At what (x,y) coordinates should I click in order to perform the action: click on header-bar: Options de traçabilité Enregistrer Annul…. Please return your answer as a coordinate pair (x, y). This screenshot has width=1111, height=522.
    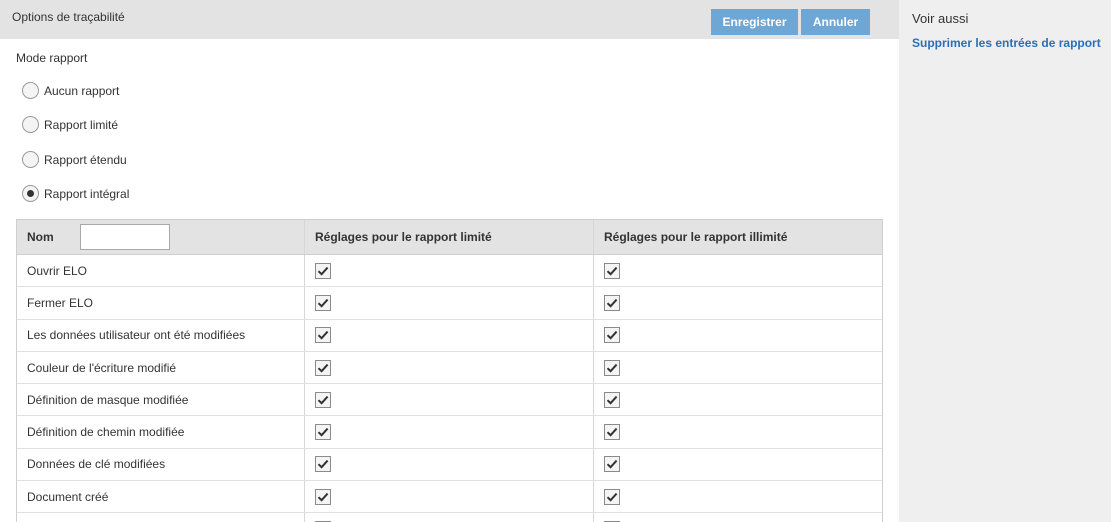
    Looking at the image, I should click on (449, 19).